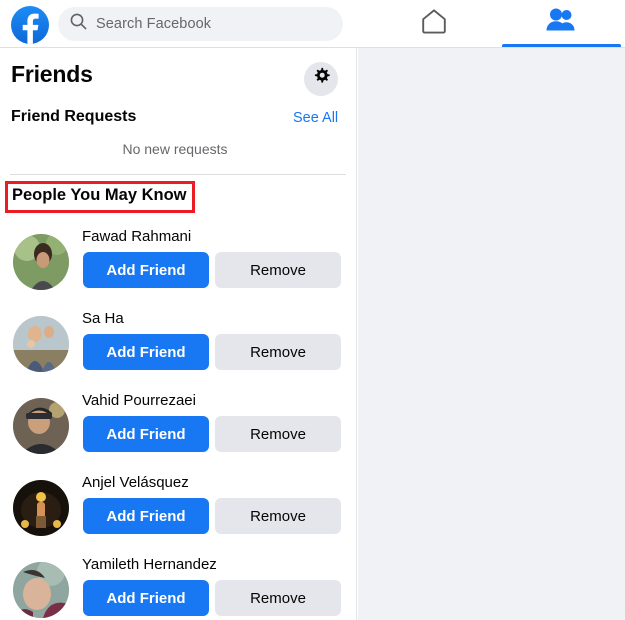 The width and height of the screenshot is (625, 620). I want to click on person-name: Vahid Pourrezaei, so click(139, 400).